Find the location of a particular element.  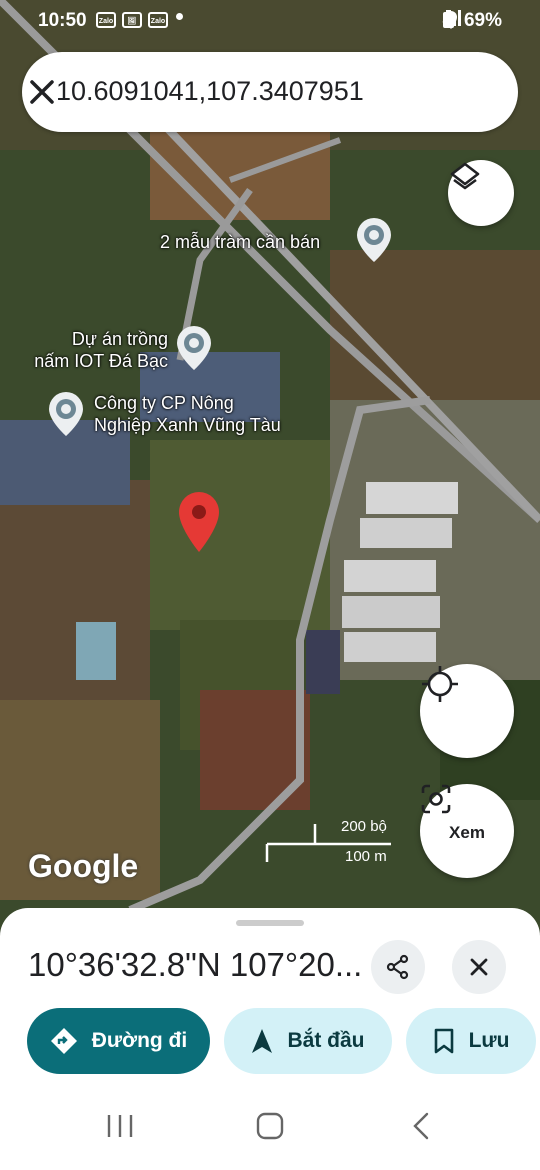

scale-metric: 100 m is located at coordinates (366, 856).